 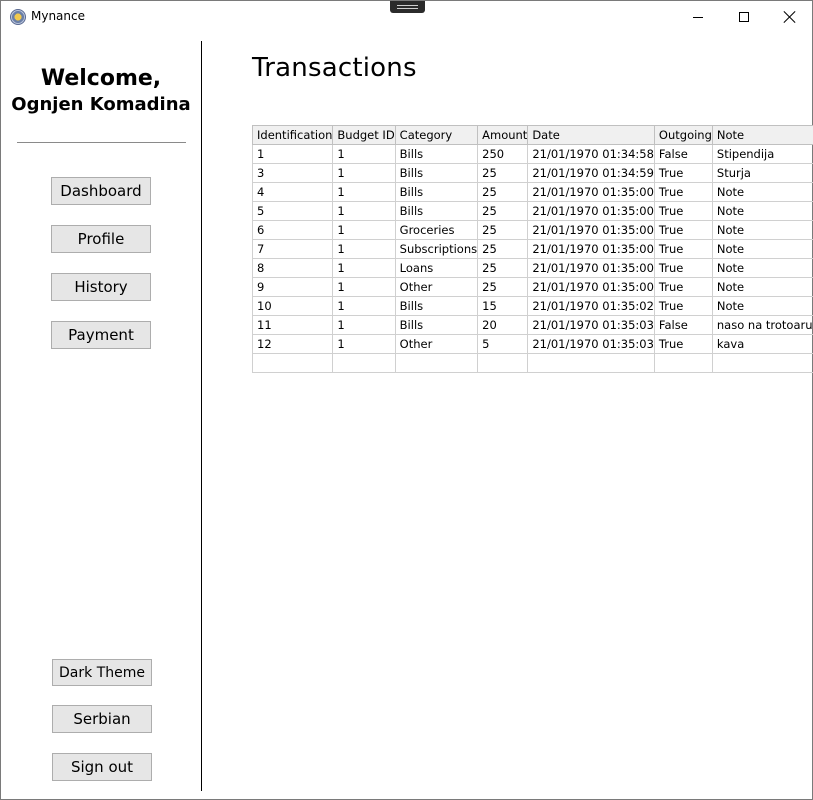 I want to click on table-row: 12 1 Other 5 21/01/1970 01:35:03 True kava, so click(x=532, y=344).